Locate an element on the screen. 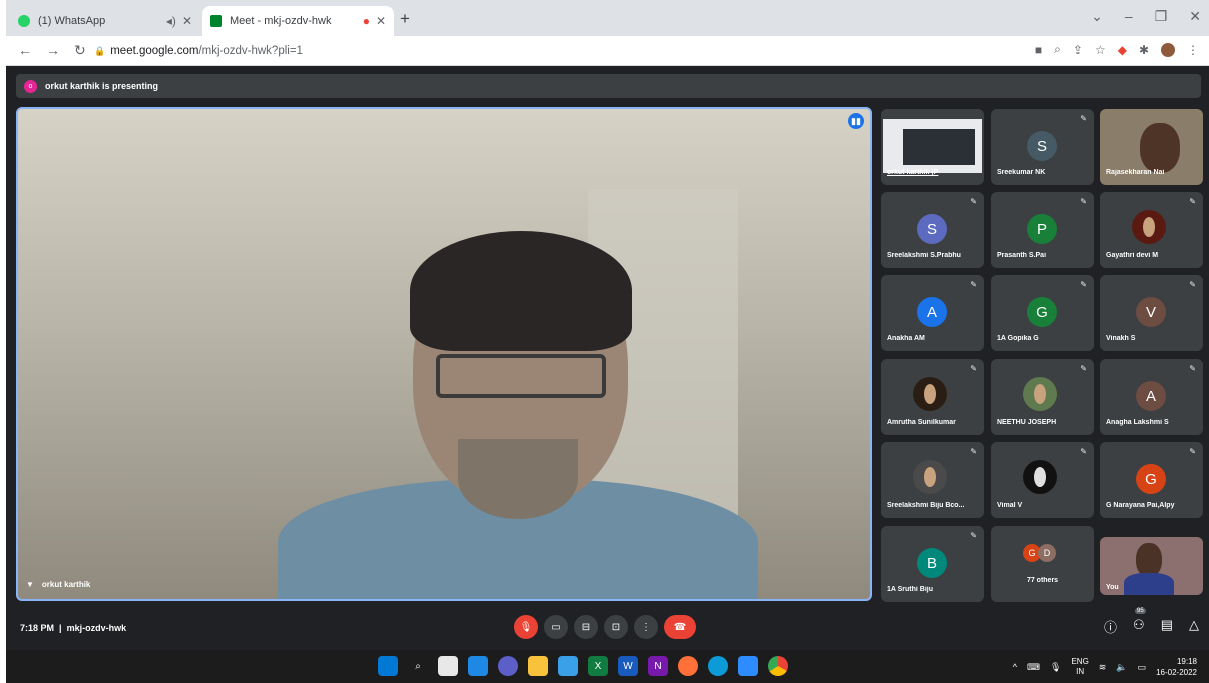 The image size is (1209, 683). participant-name: Anagha Lakshmi S is located at coordinates (1137, 422).